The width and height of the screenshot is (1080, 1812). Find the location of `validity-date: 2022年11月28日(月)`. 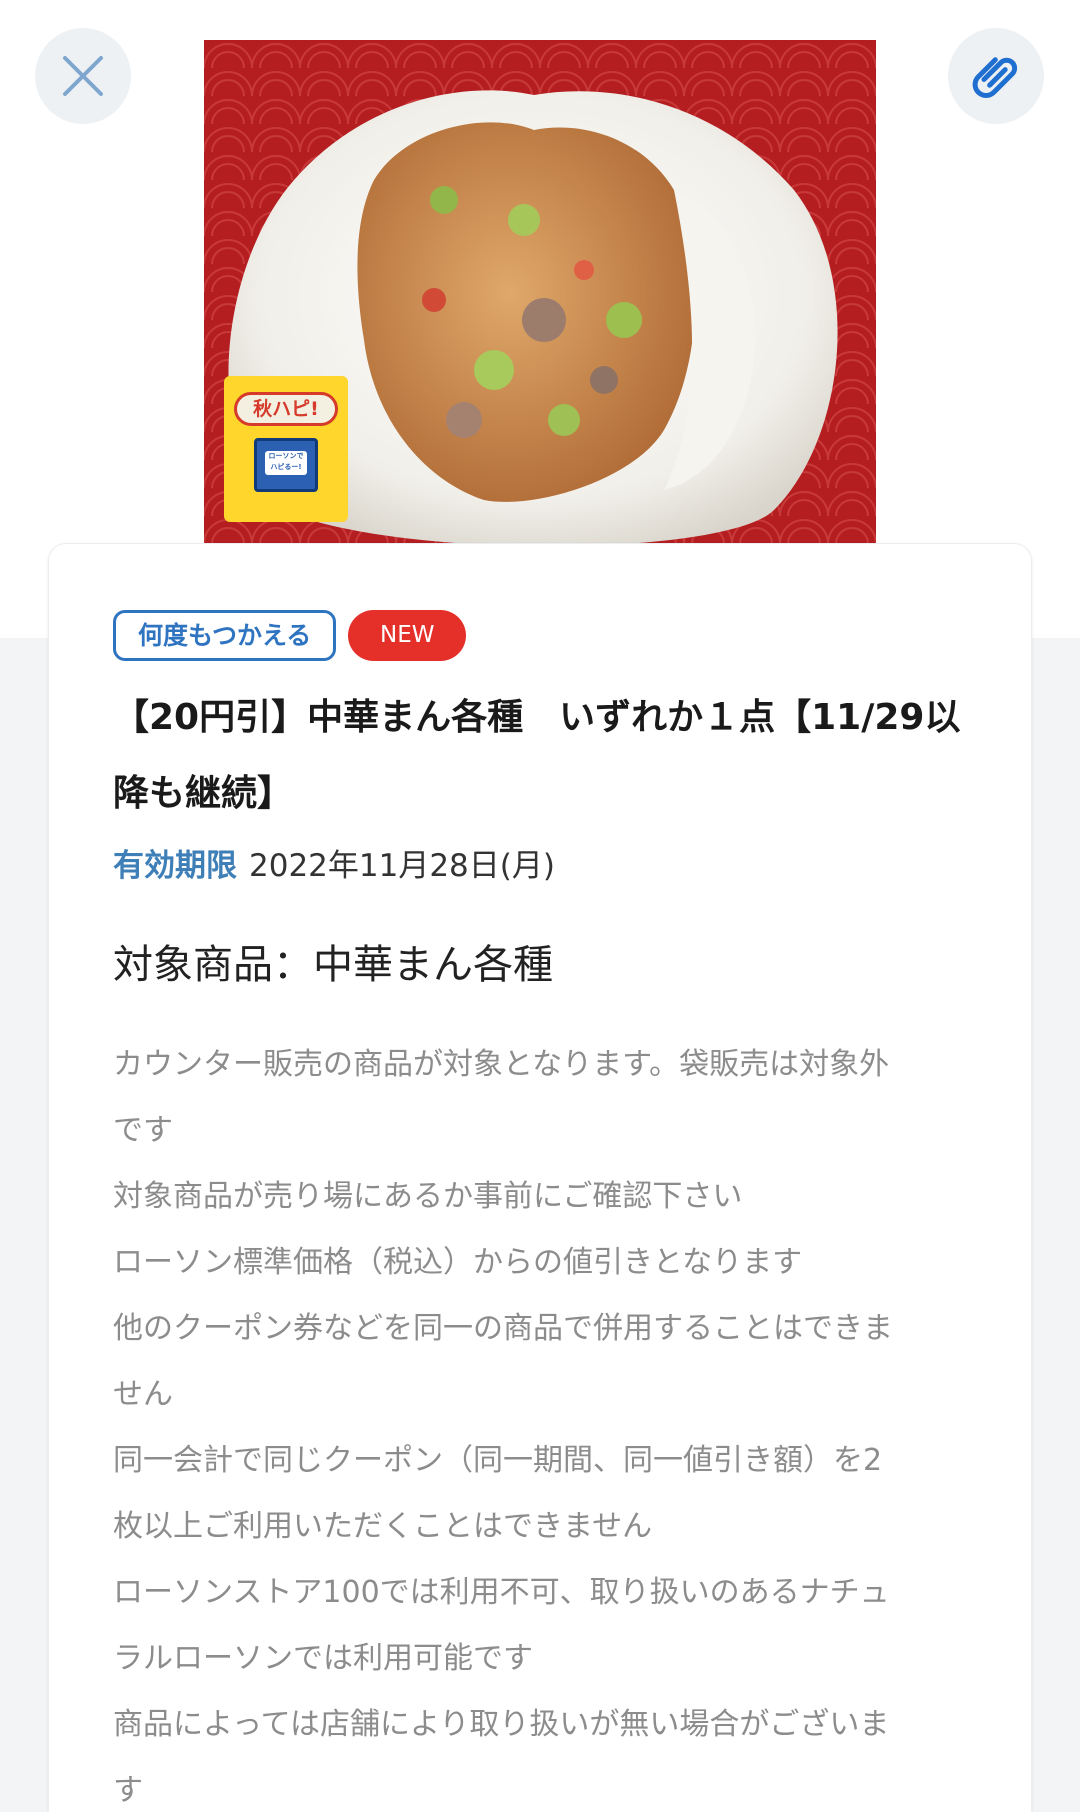

validity-date: 2022年11月28日(月) is located at coordinates (402, 866).